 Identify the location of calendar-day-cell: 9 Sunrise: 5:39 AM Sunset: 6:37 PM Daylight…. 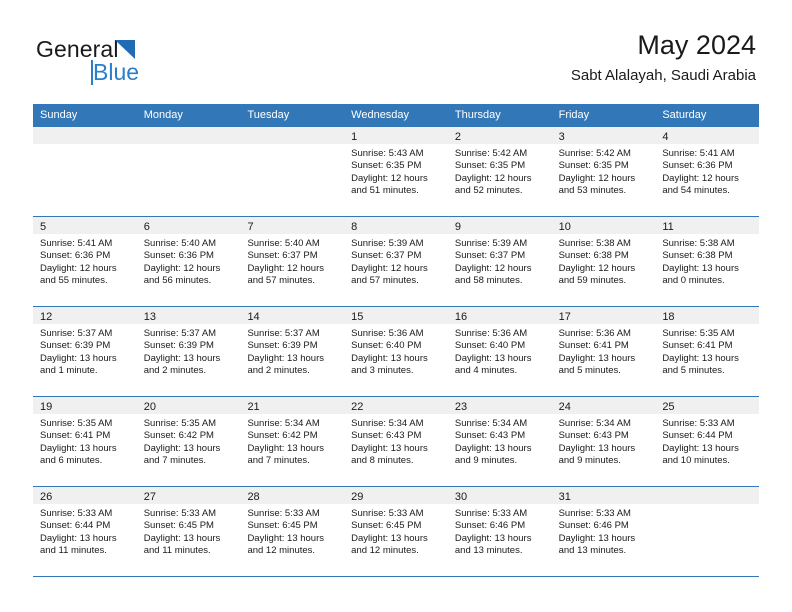
(499, 261).